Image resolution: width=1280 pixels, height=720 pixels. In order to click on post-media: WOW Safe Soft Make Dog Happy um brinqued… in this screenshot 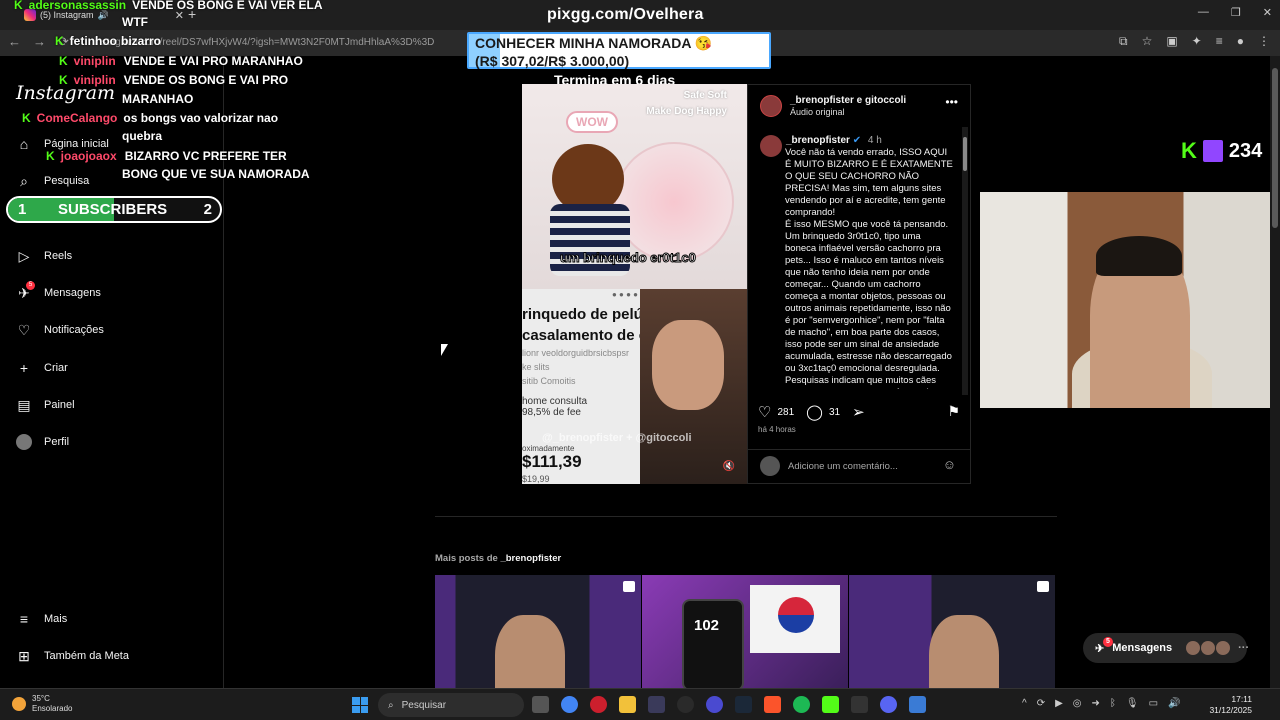, I will do `click(634, 284)`.